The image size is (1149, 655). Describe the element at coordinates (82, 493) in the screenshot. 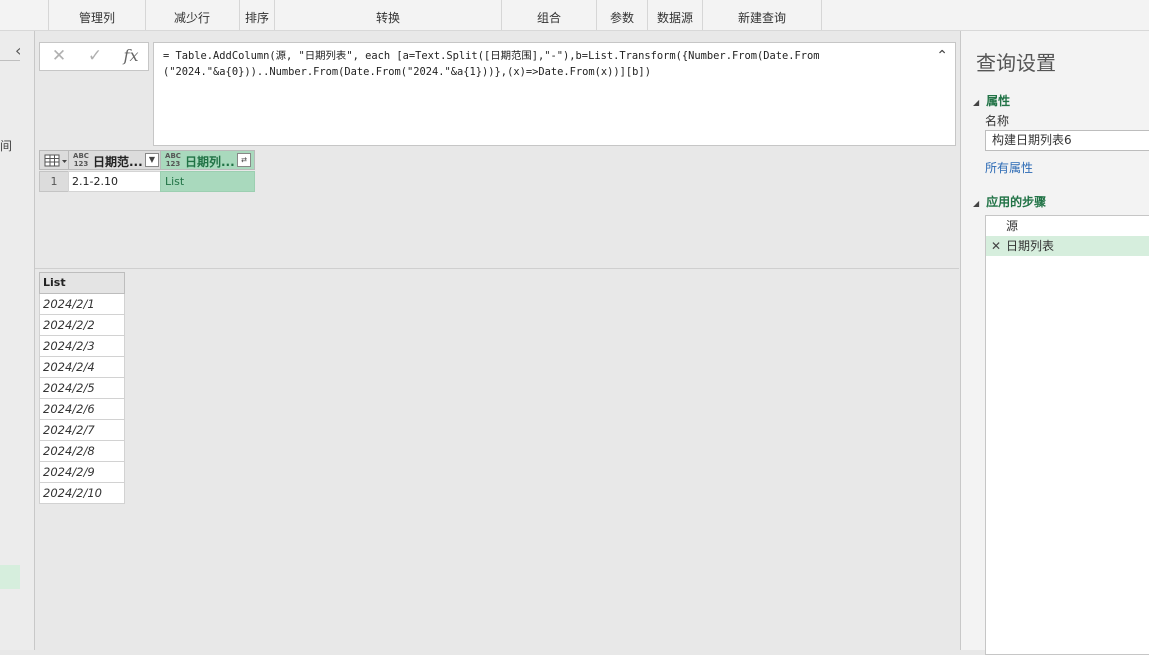

I see `list-item: 2024/2/10` at that location.